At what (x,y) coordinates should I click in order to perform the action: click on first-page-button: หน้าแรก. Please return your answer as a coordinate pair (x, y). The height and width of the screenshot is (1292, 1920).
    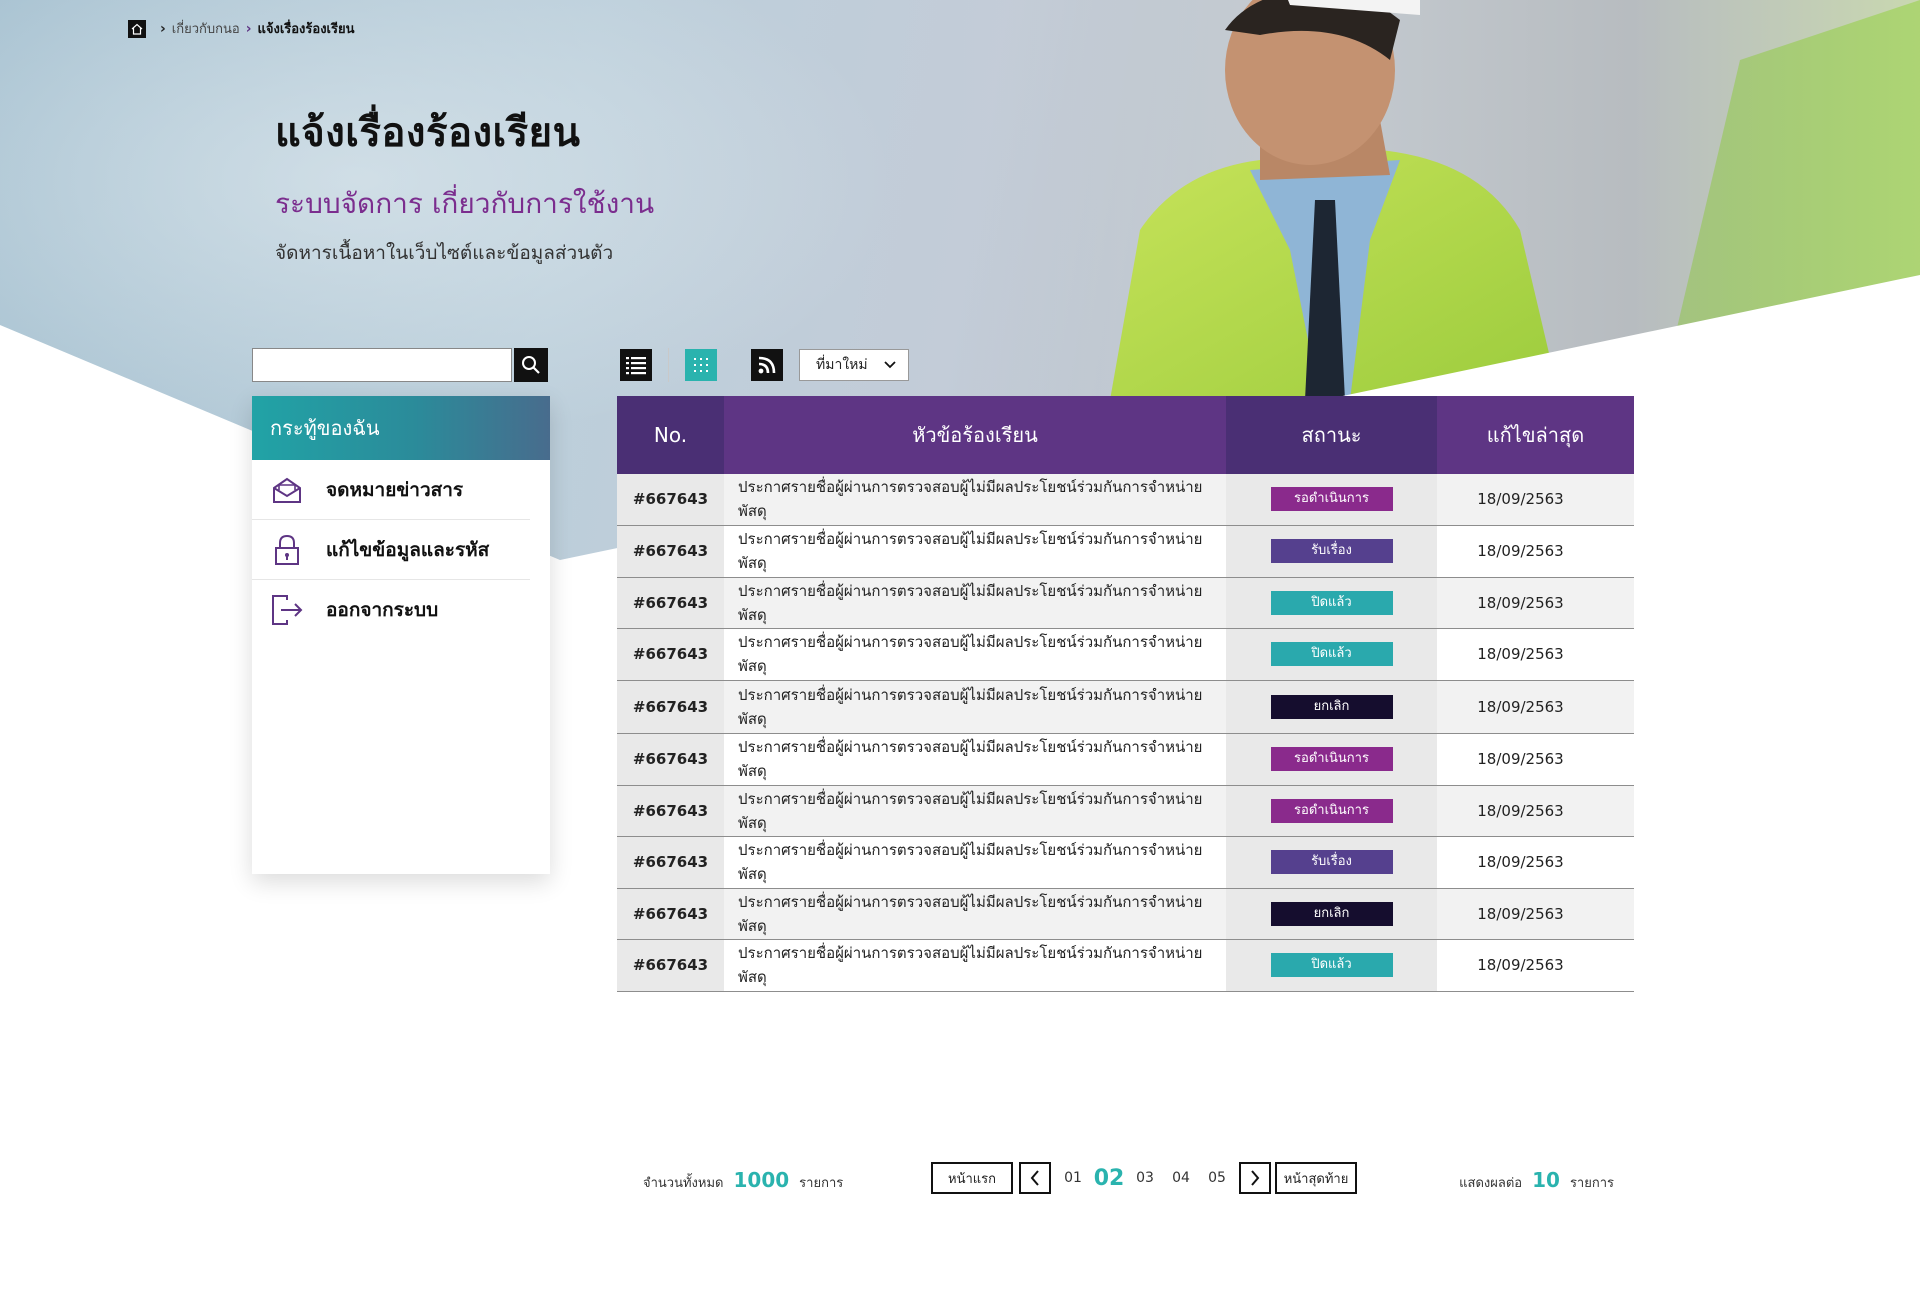
    Looking at the image, I should click on (972, 1178).